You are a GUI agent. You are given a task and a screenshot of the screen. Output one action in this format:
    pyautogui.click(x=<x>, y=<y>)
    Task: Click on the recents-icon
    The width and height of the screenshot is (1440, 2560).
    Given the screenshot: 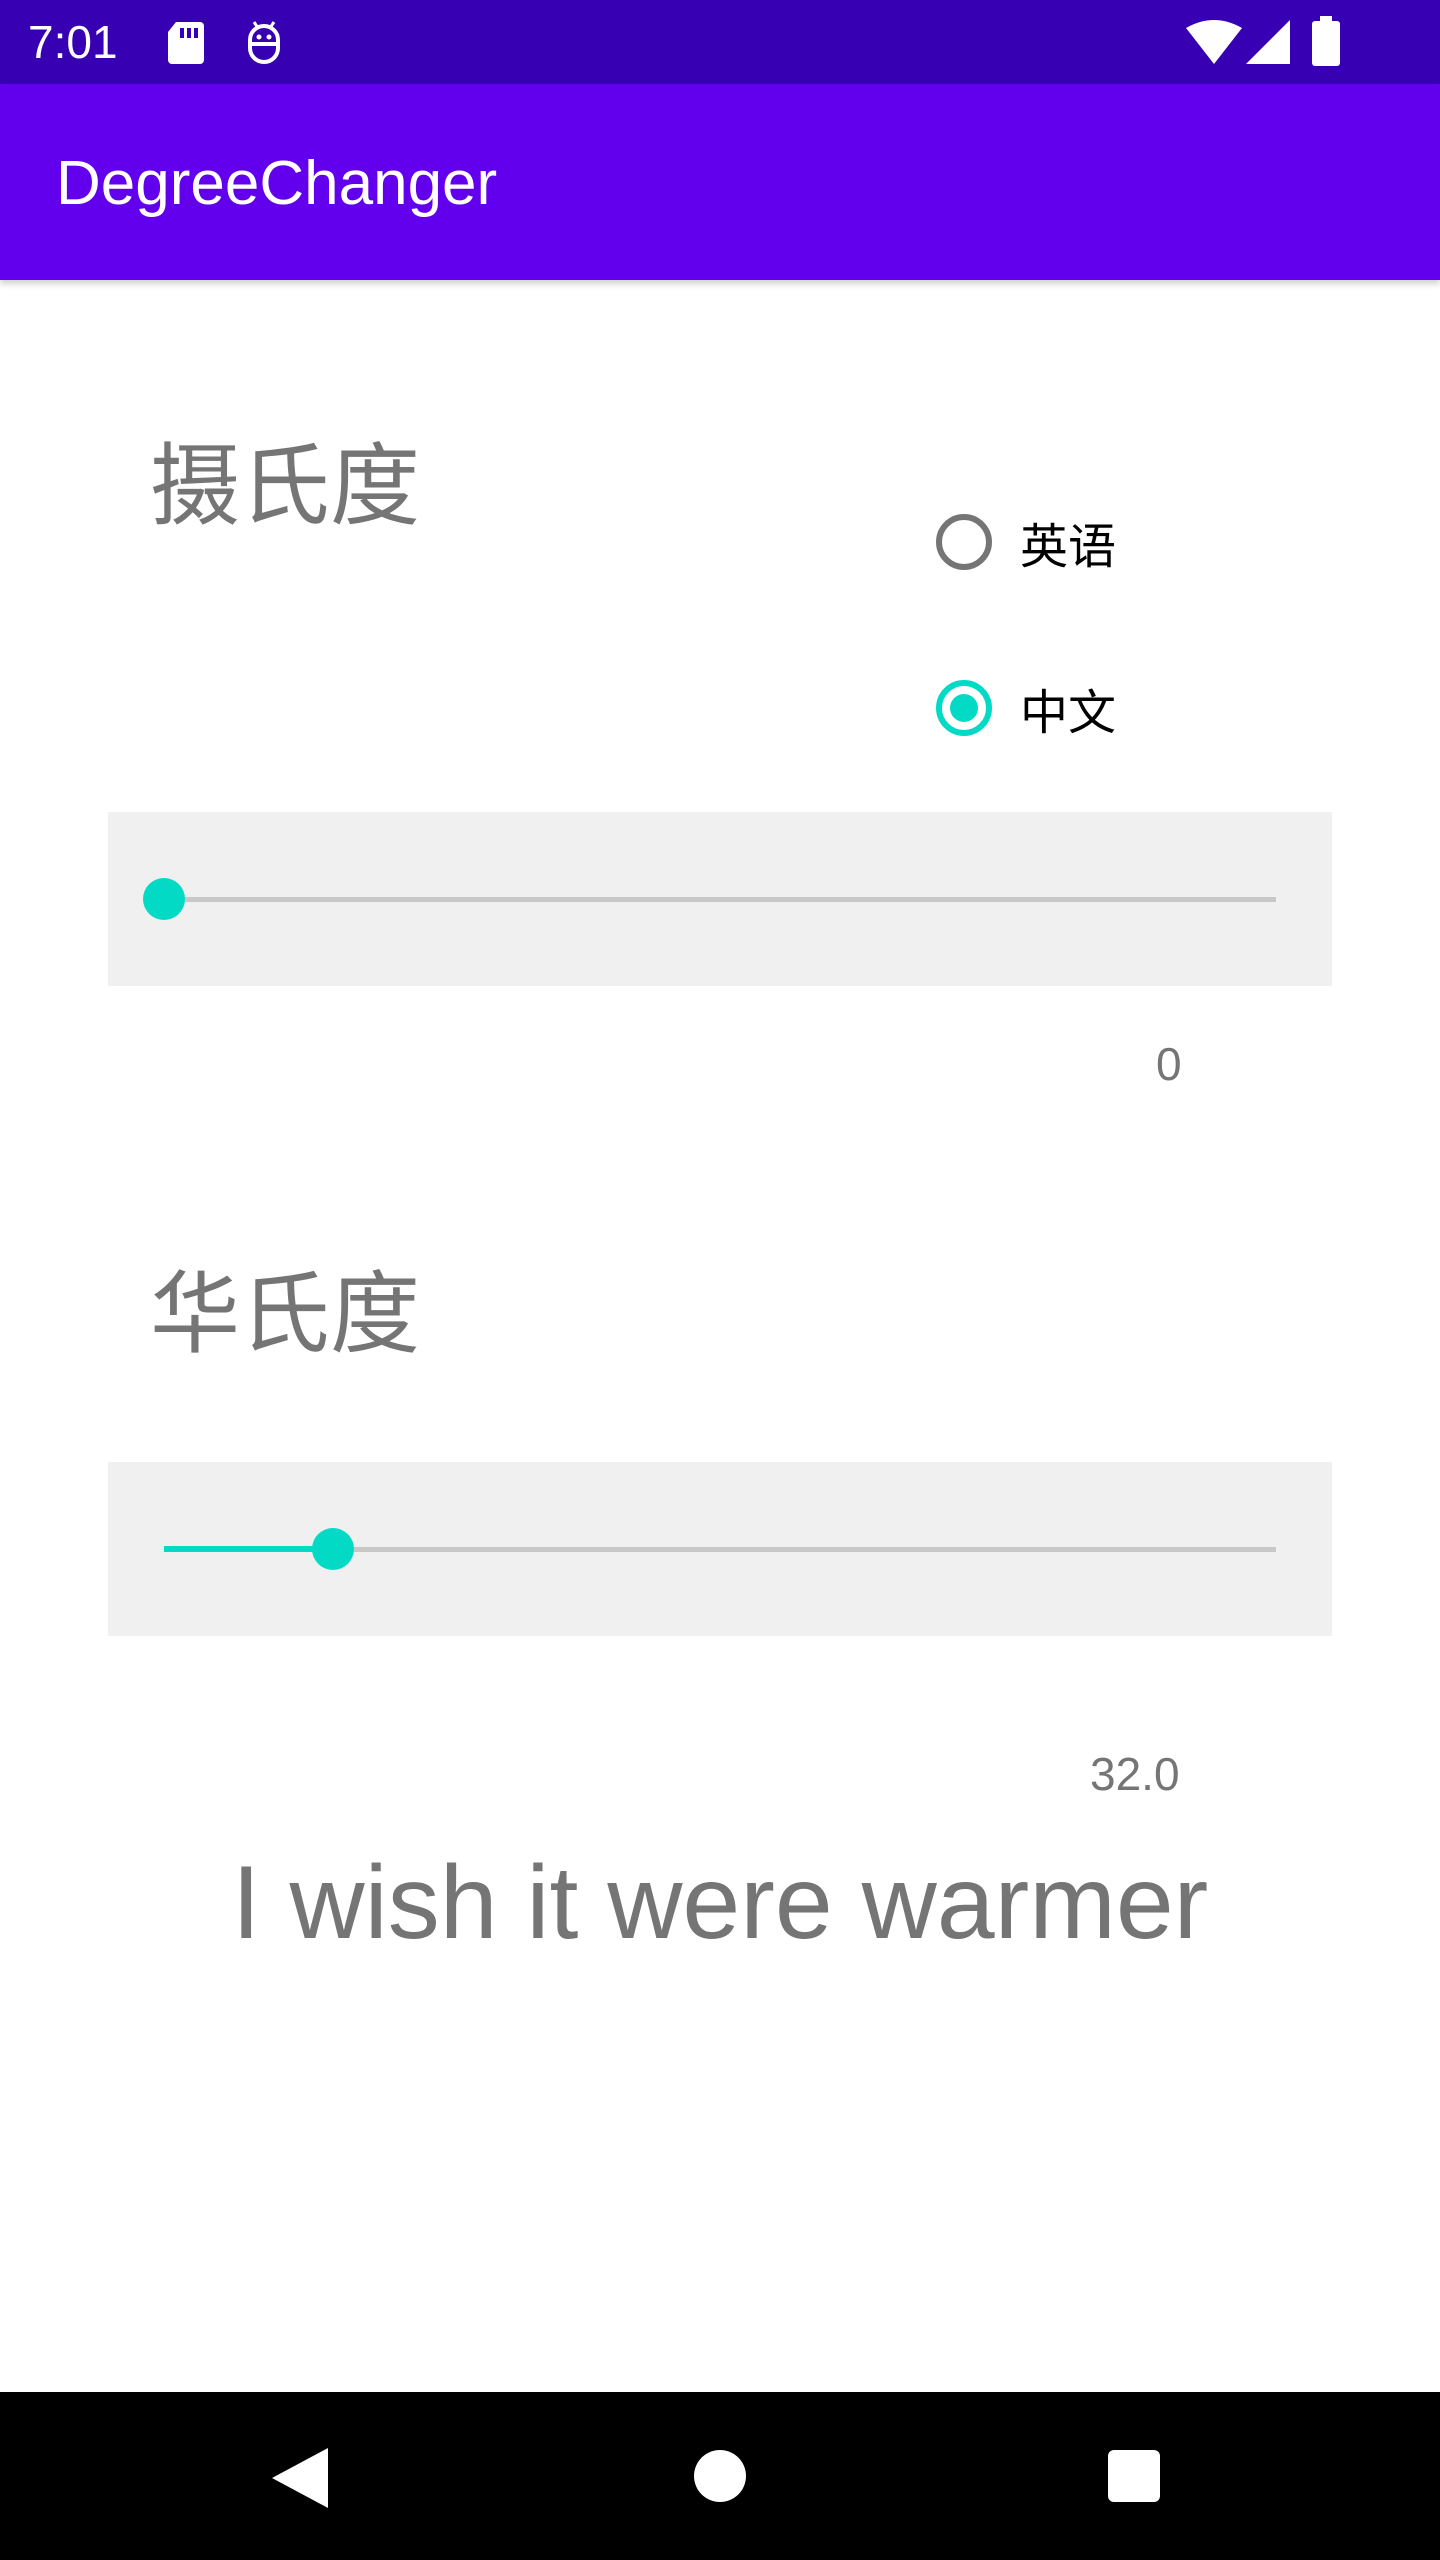 What is the action you would take?
    pyautogui.click(x=1134, y=2476)
    